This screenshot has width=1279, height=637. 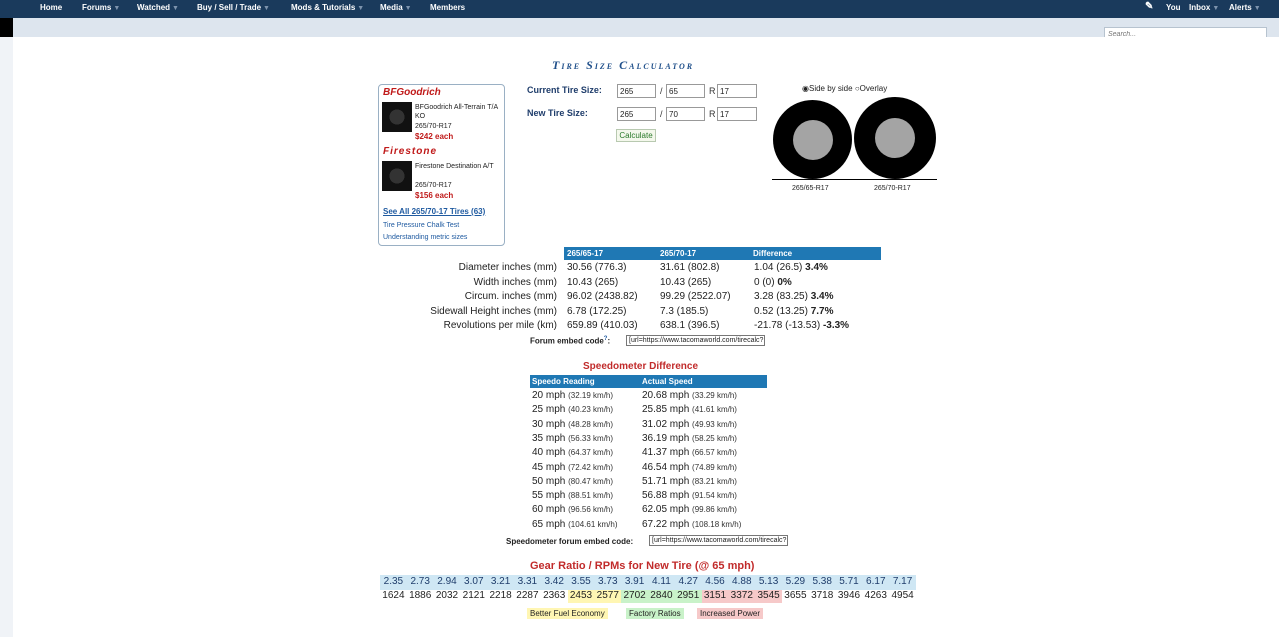 What do you see at coordinates (591, 481) in the screenshot?
I see `speedo-kmh: (80.47 km/h)` at bounding box center [591, 481].